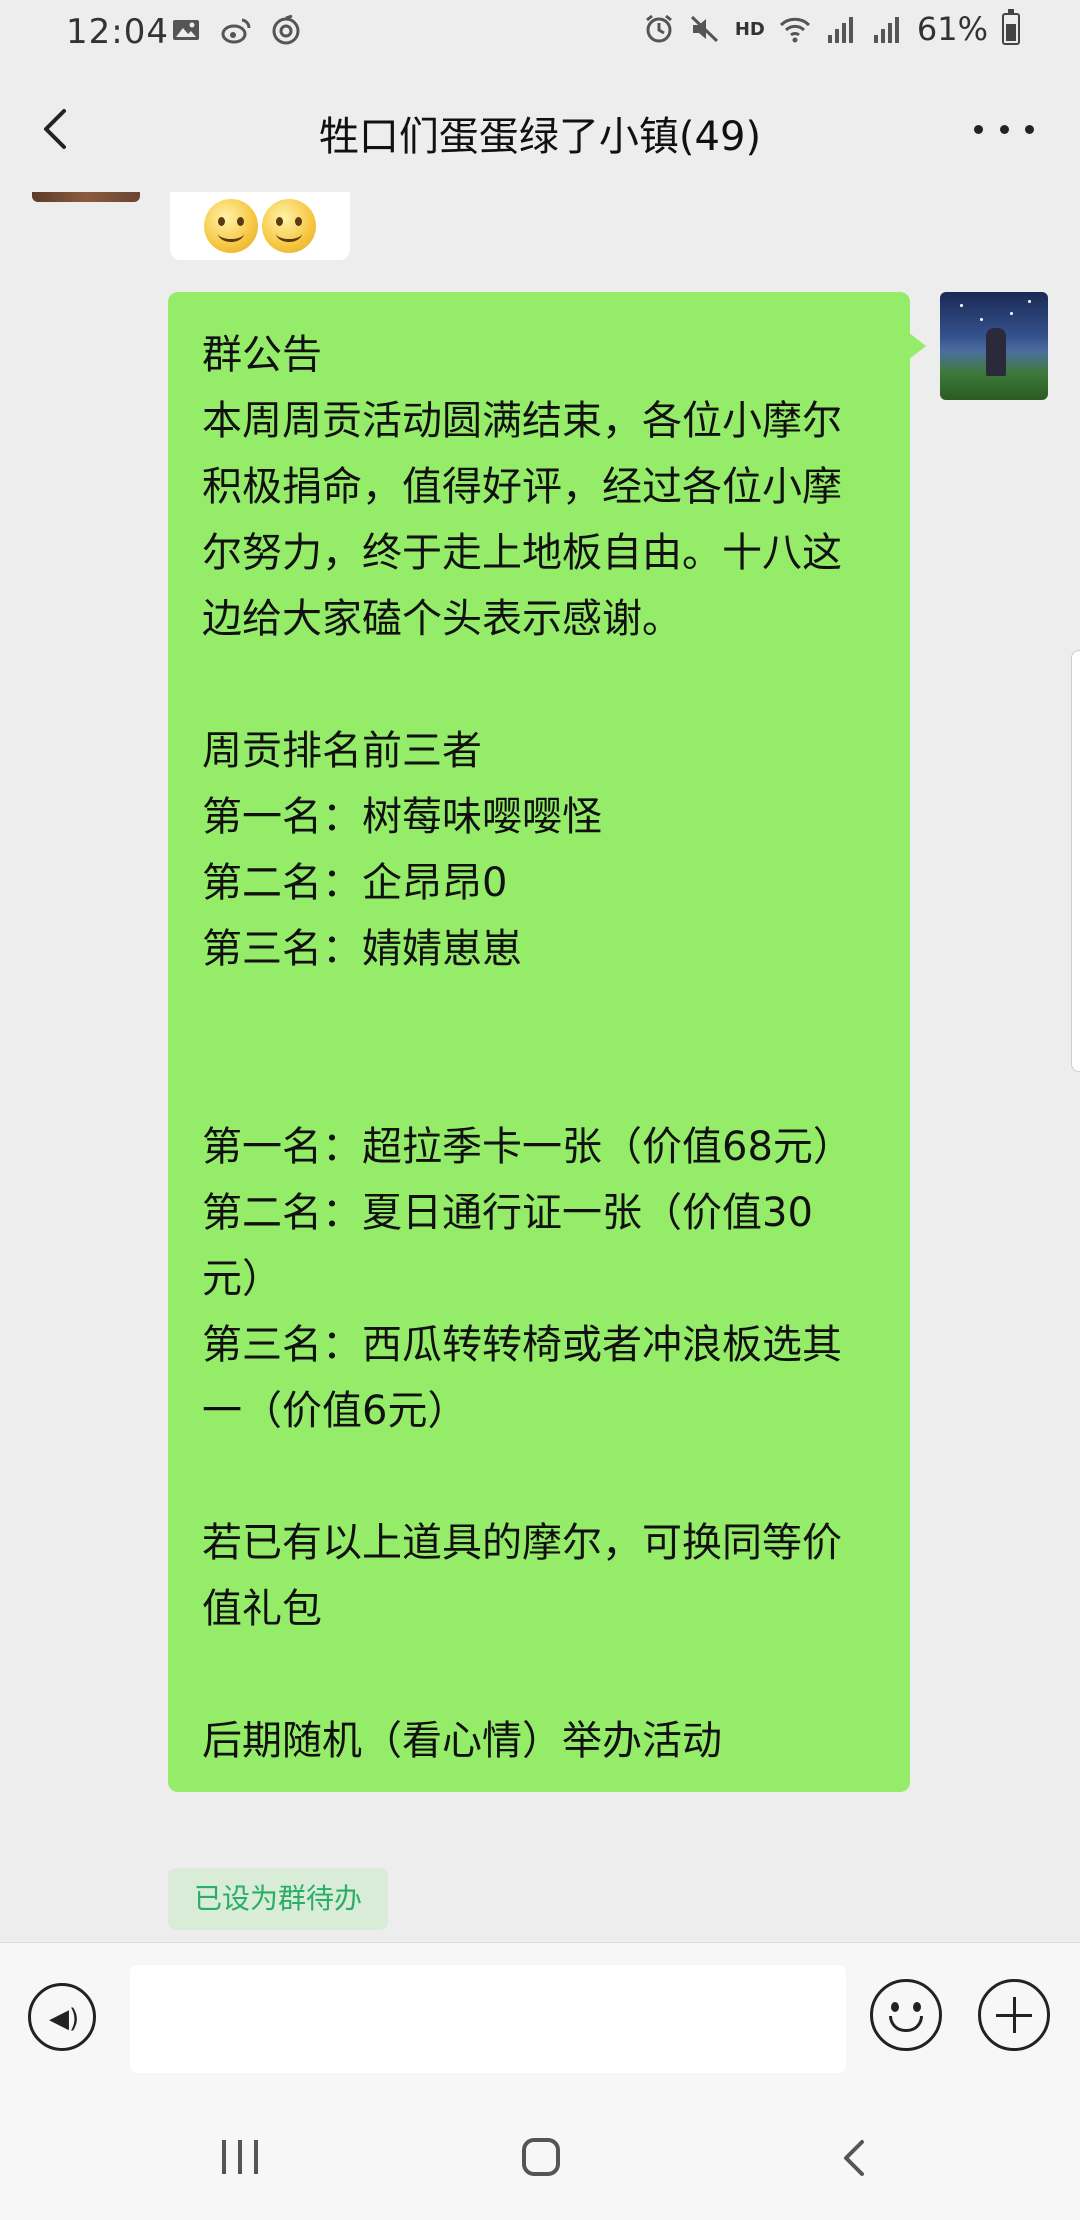  Describe the element at coordinates (1075, 861) in the screenshot. I see `scroll-handle` at that location.